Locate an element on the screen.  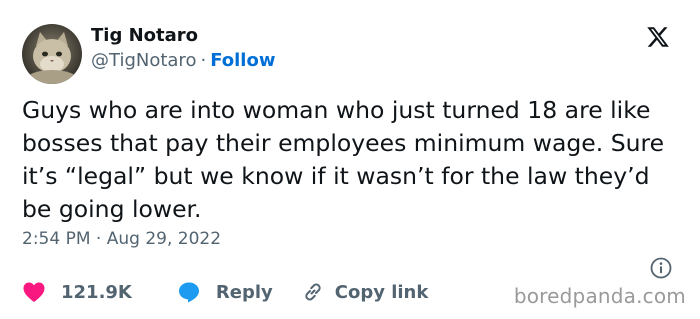
x-logo-icon is located at coordinates (658, 37).